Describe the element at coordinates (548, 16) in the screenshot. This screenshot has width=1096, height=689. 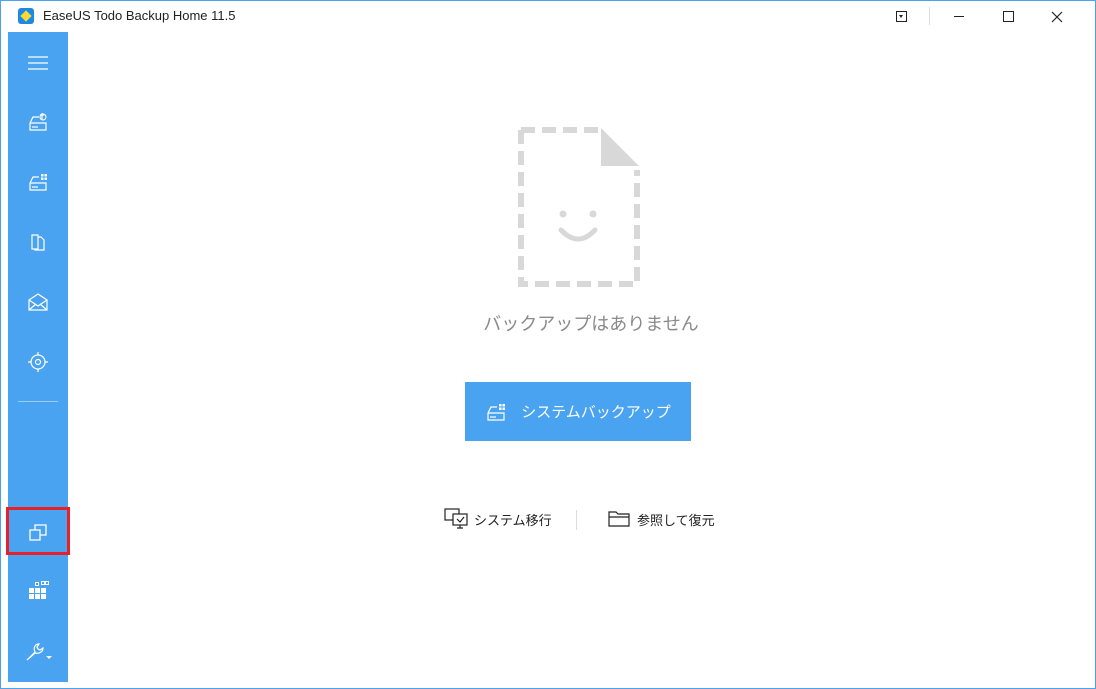
I see `title-bar: EaseUS Todo Backup Home 11.5` at that location.